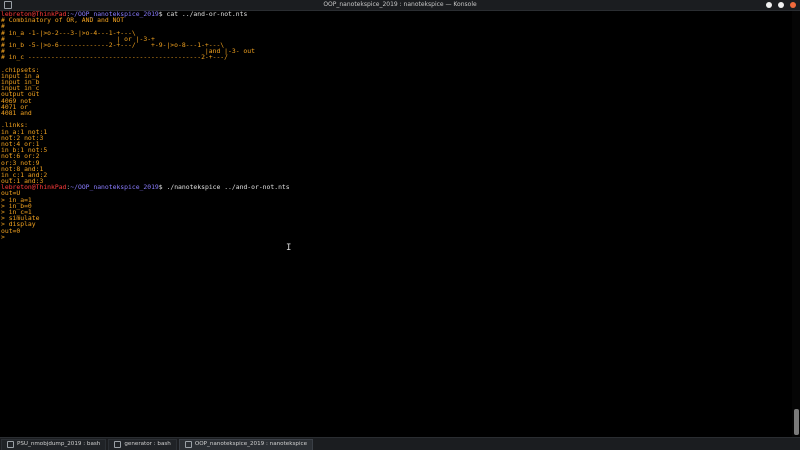 The width and height of the screenshot is (800, 450). What do you see at coordinates (251, 444) in the screenshot?
I see `taskbar-tab-label: OOP_nanotekspice_2019 : nanotekspice` at bounding box center [251, 444].